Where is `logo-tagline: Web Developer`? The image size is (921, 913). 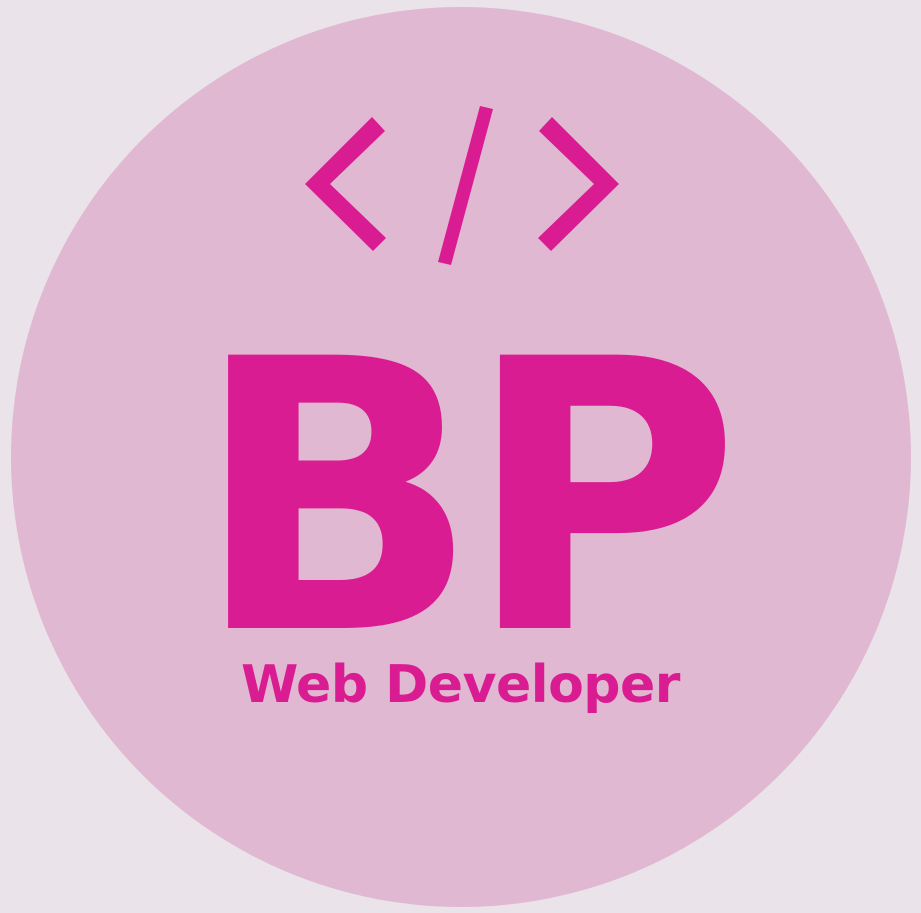 logo-tagline: Web Developer is located at coordinates (460, 685).